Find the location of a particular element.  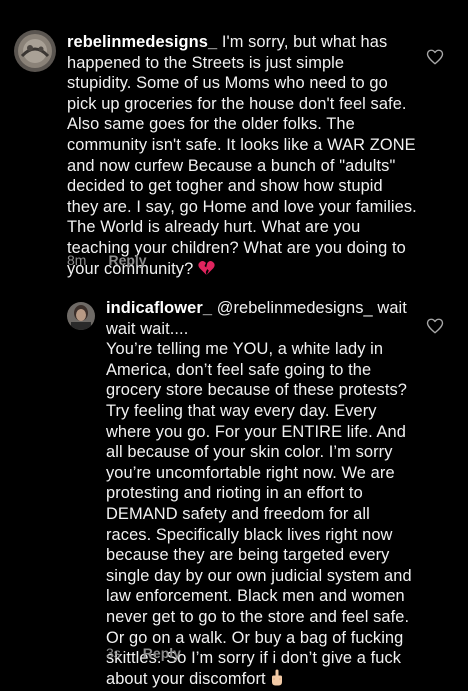

timestamp: 8m is located at coordinates (77, 260).